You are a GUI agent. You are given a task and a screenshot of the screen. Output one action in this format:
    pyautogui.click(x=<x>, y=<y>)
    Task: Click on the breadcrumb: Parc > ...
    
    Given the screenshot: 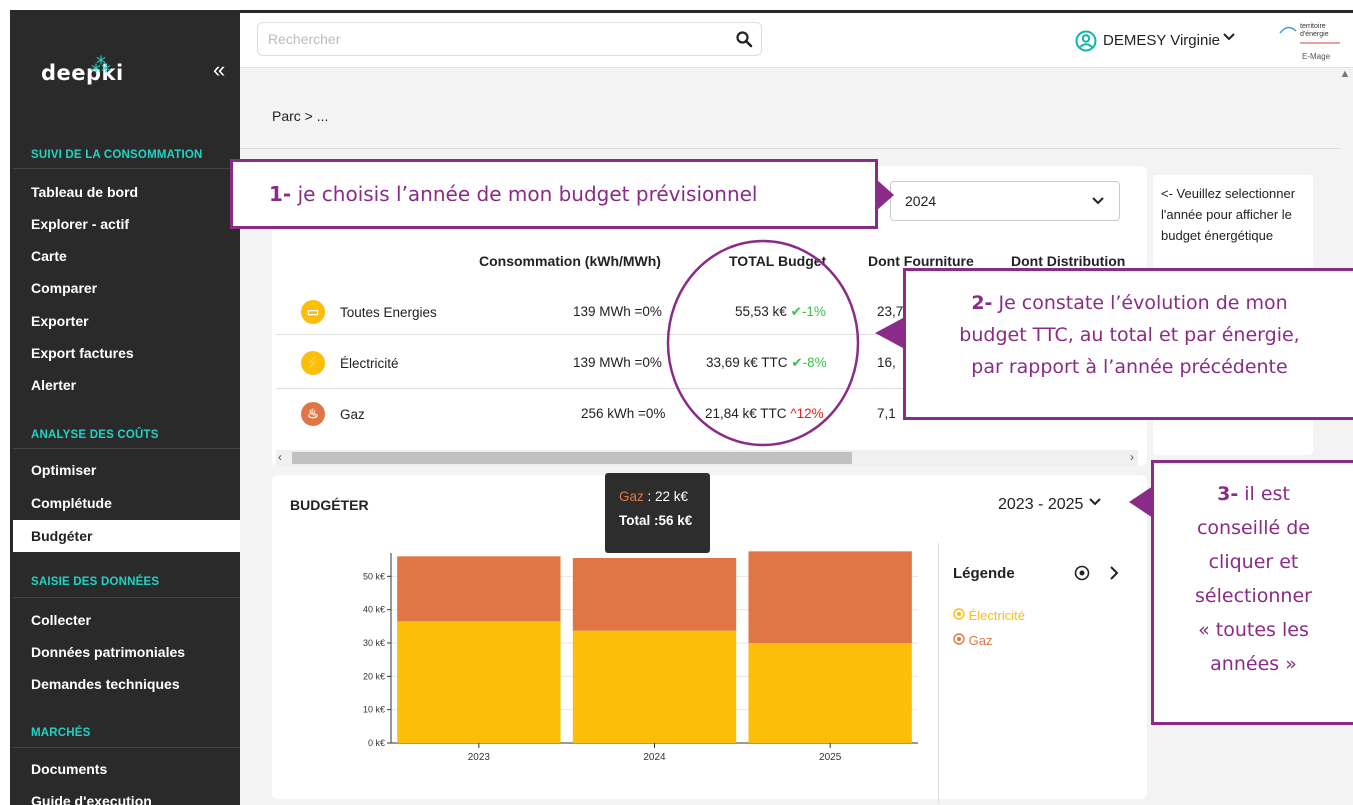 What is the action you would take?
    pyautogui.click(x=300, y=116)
    